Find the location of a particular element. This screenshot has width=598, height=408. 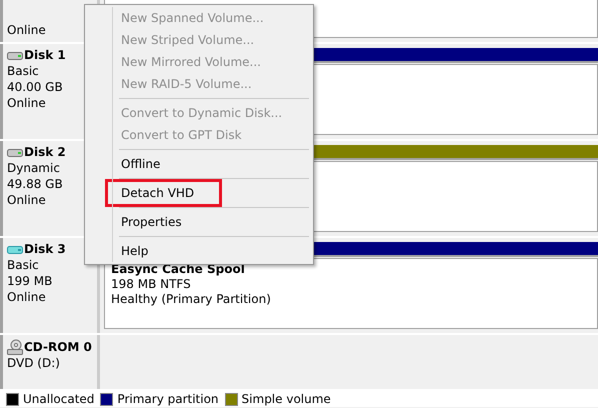

menu-item: Detach VHD is located at coordinates (163, 193).